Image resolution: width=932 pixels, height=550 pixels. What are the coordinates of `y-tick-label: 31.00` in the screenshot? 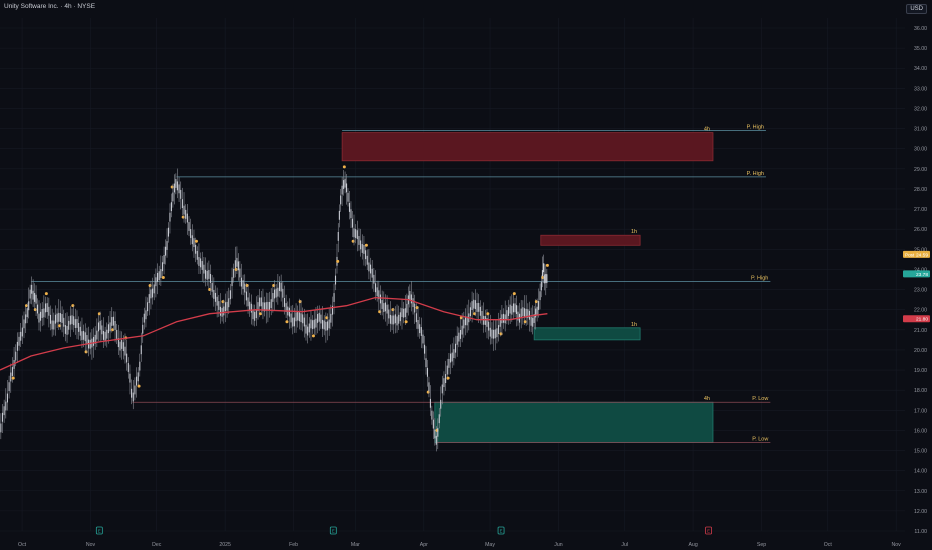 It's located at (920, 130).